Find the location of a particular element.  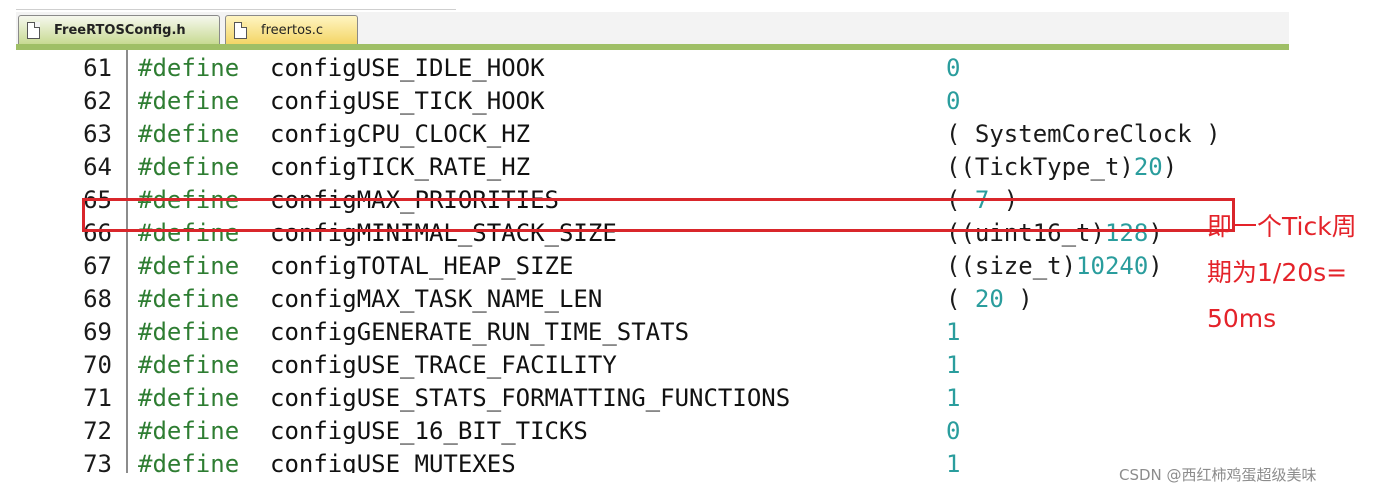

code-line: 72 #define configUSE_16_BIT_TICKS 0 is located at coordinates (652, 431).